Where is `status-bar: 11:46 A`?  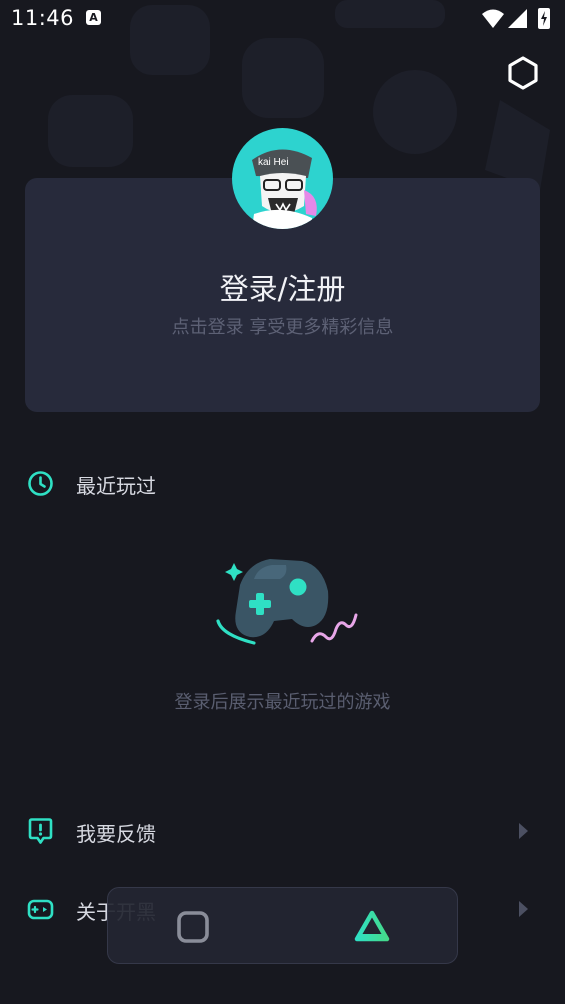 status-bar: 11:46 A is located at coordinates (282, 19).